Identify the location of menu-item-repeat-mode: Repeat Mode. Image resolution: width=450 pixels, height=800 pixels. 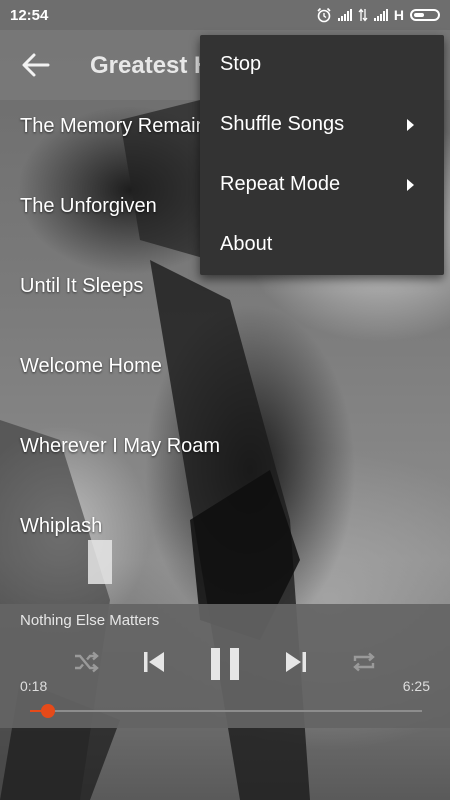
(322, 185).